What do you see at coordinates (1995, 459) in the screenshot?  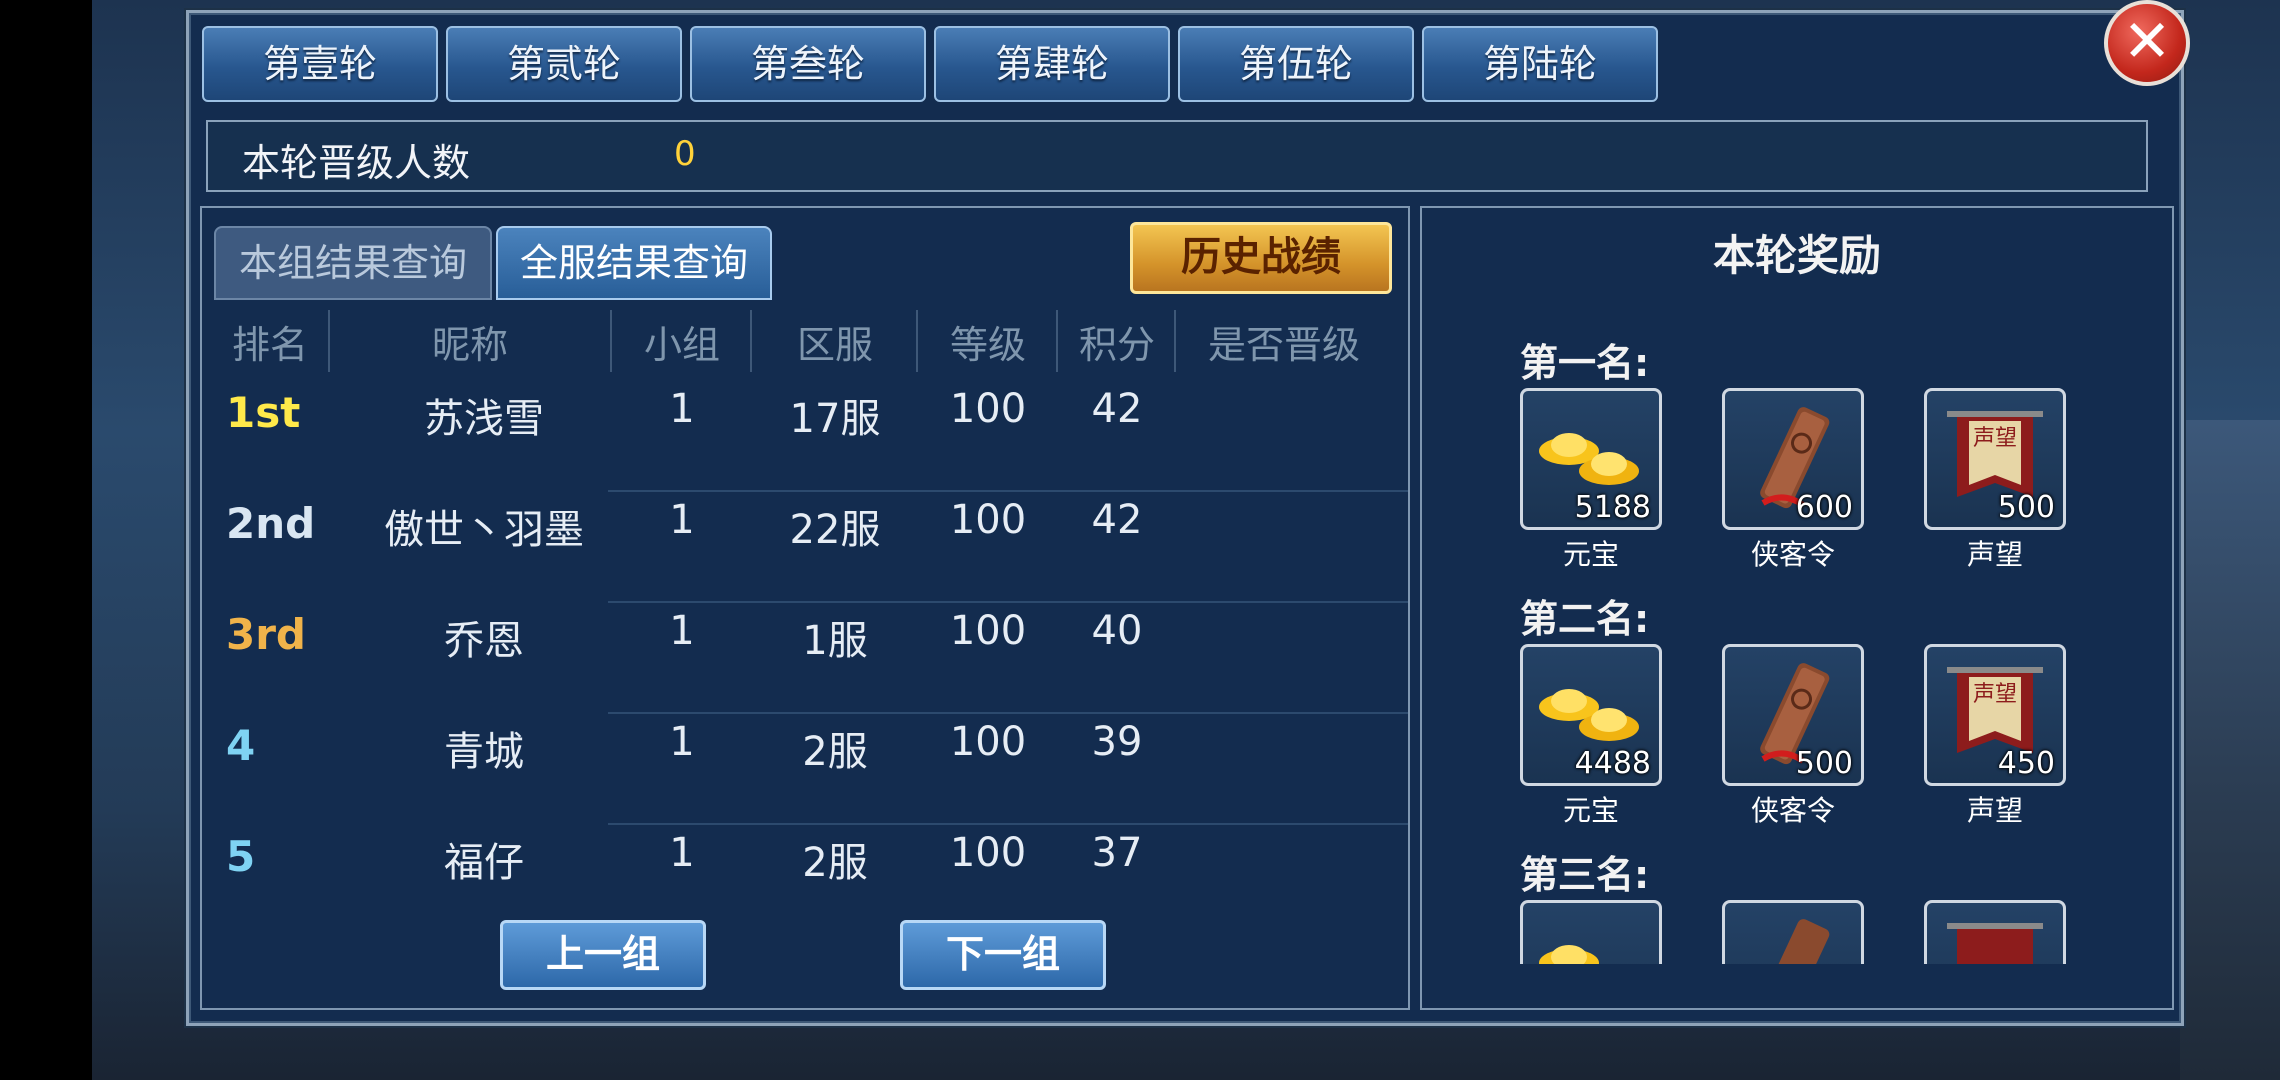 I see `reward-slot: 声望 500` at bounding box center [1995, 459].